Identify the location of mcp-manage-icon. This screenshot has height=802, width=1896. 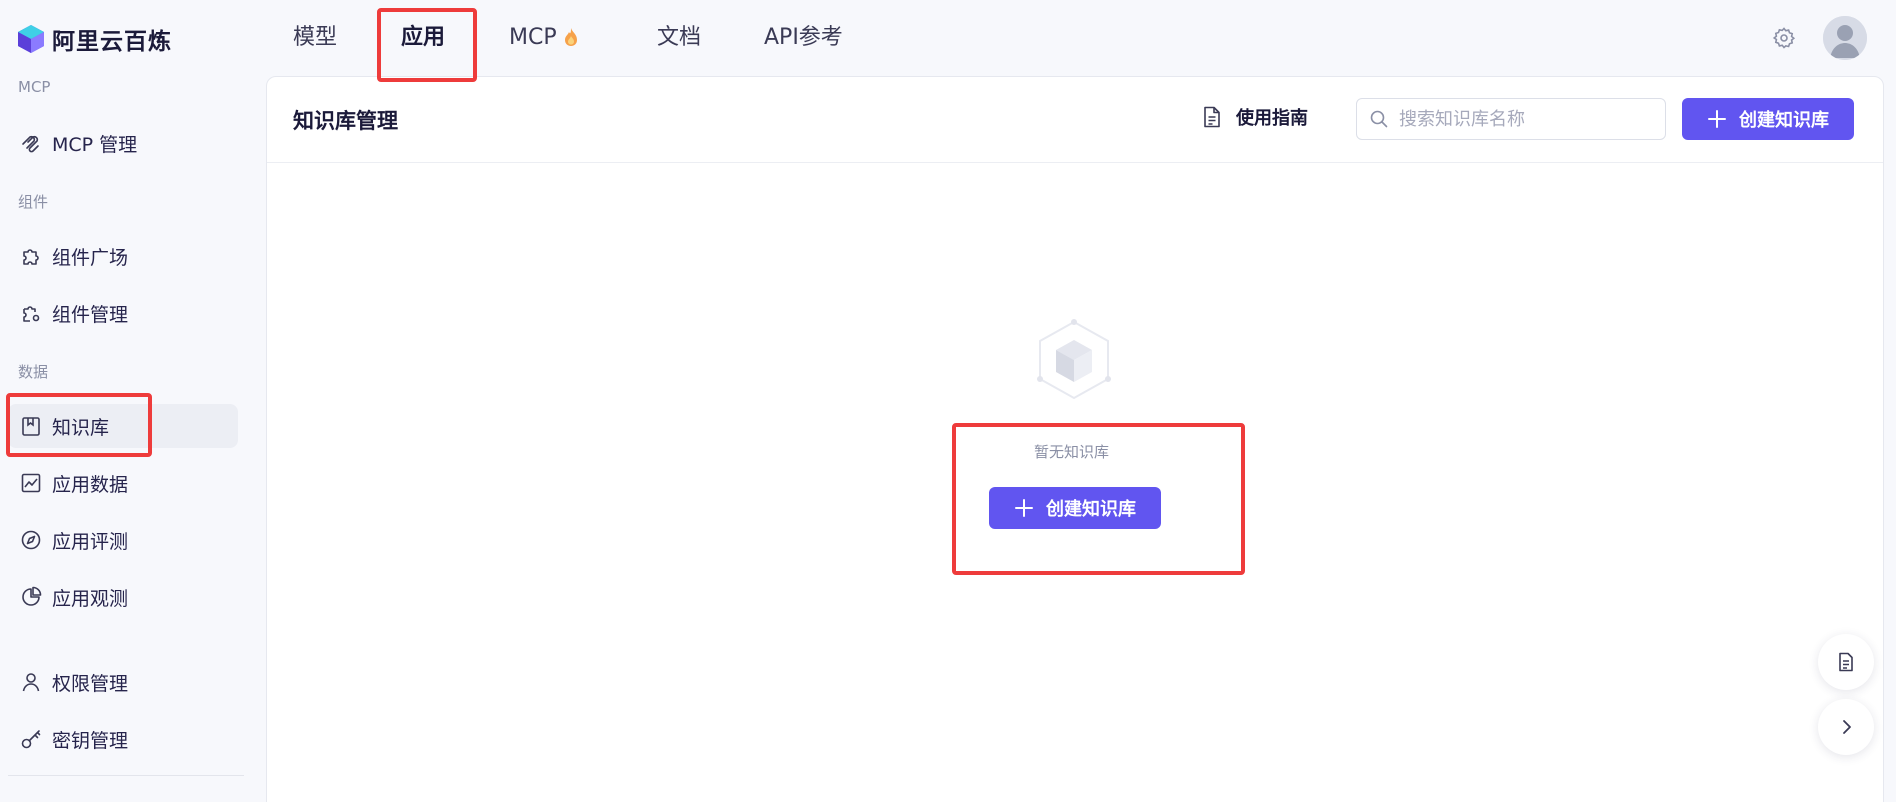
(30, 144).